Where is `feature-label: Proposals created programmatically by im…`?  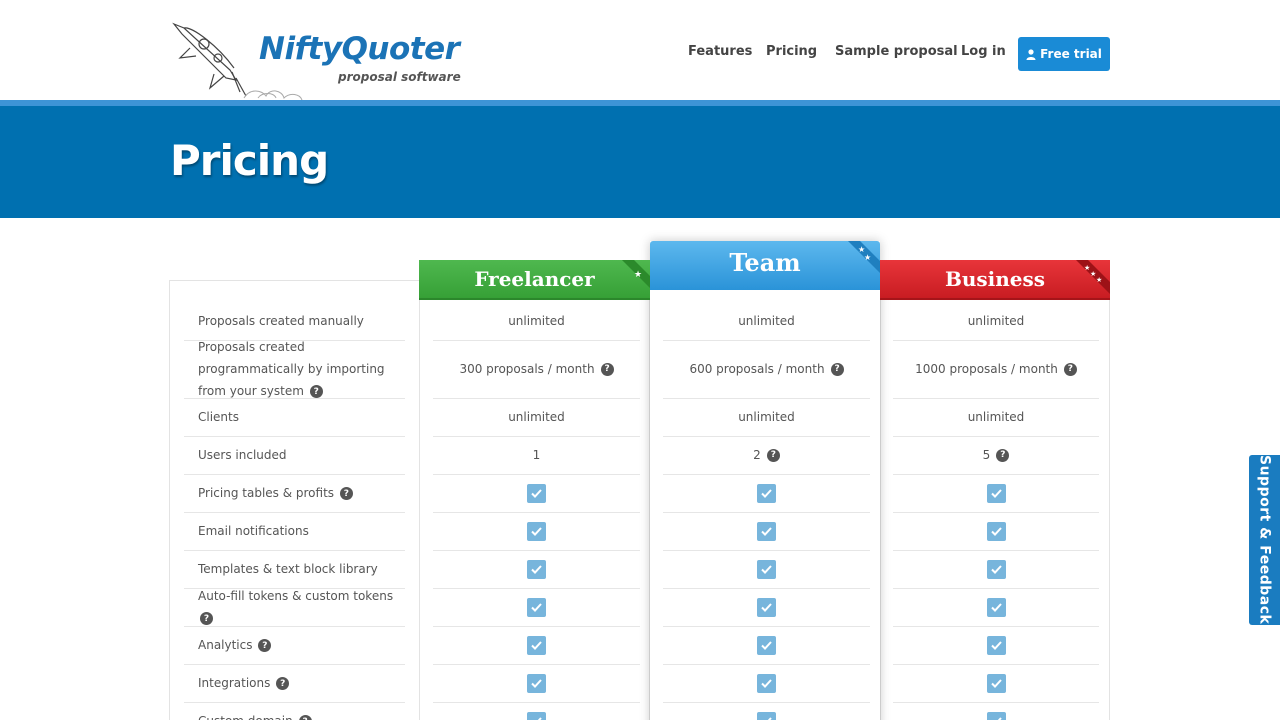
feature-label: Proposals created programmatically by im… is located at coordinates (303, 369).